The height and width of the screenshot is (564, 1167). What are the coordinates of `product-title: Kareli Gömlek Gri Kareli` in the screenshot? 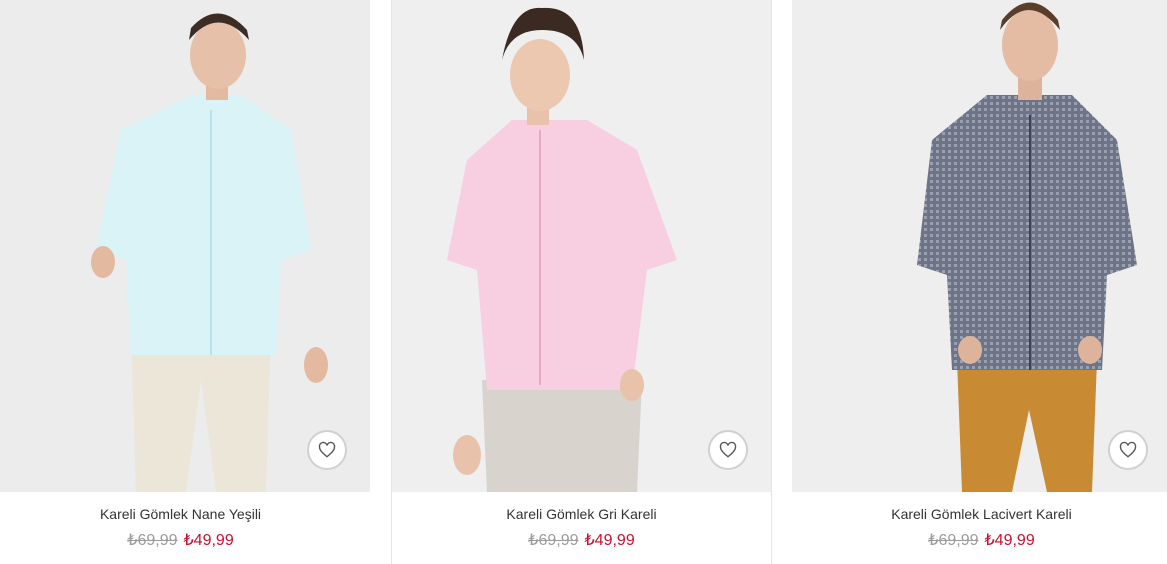 It's located at (581, 514).